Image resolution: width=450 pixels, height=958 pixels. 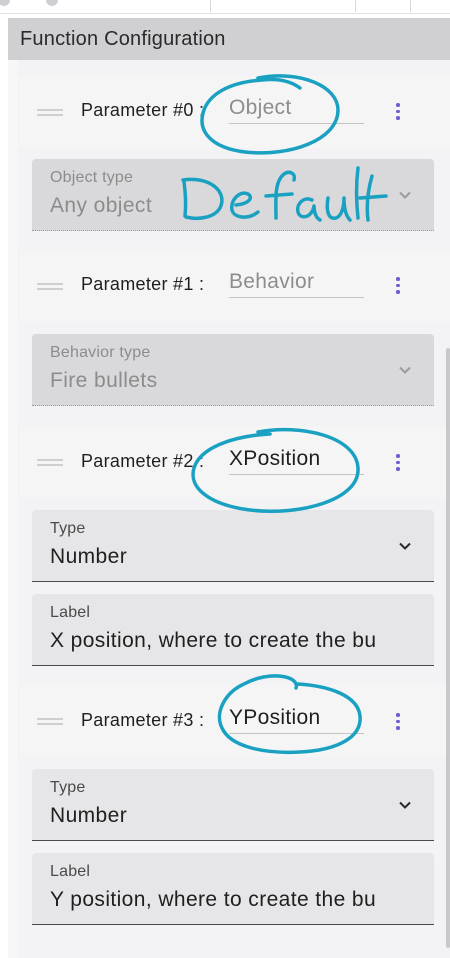 I want to click on parameter-row-1: Parameter #1 : Behavior, so click(x=235, y=286).